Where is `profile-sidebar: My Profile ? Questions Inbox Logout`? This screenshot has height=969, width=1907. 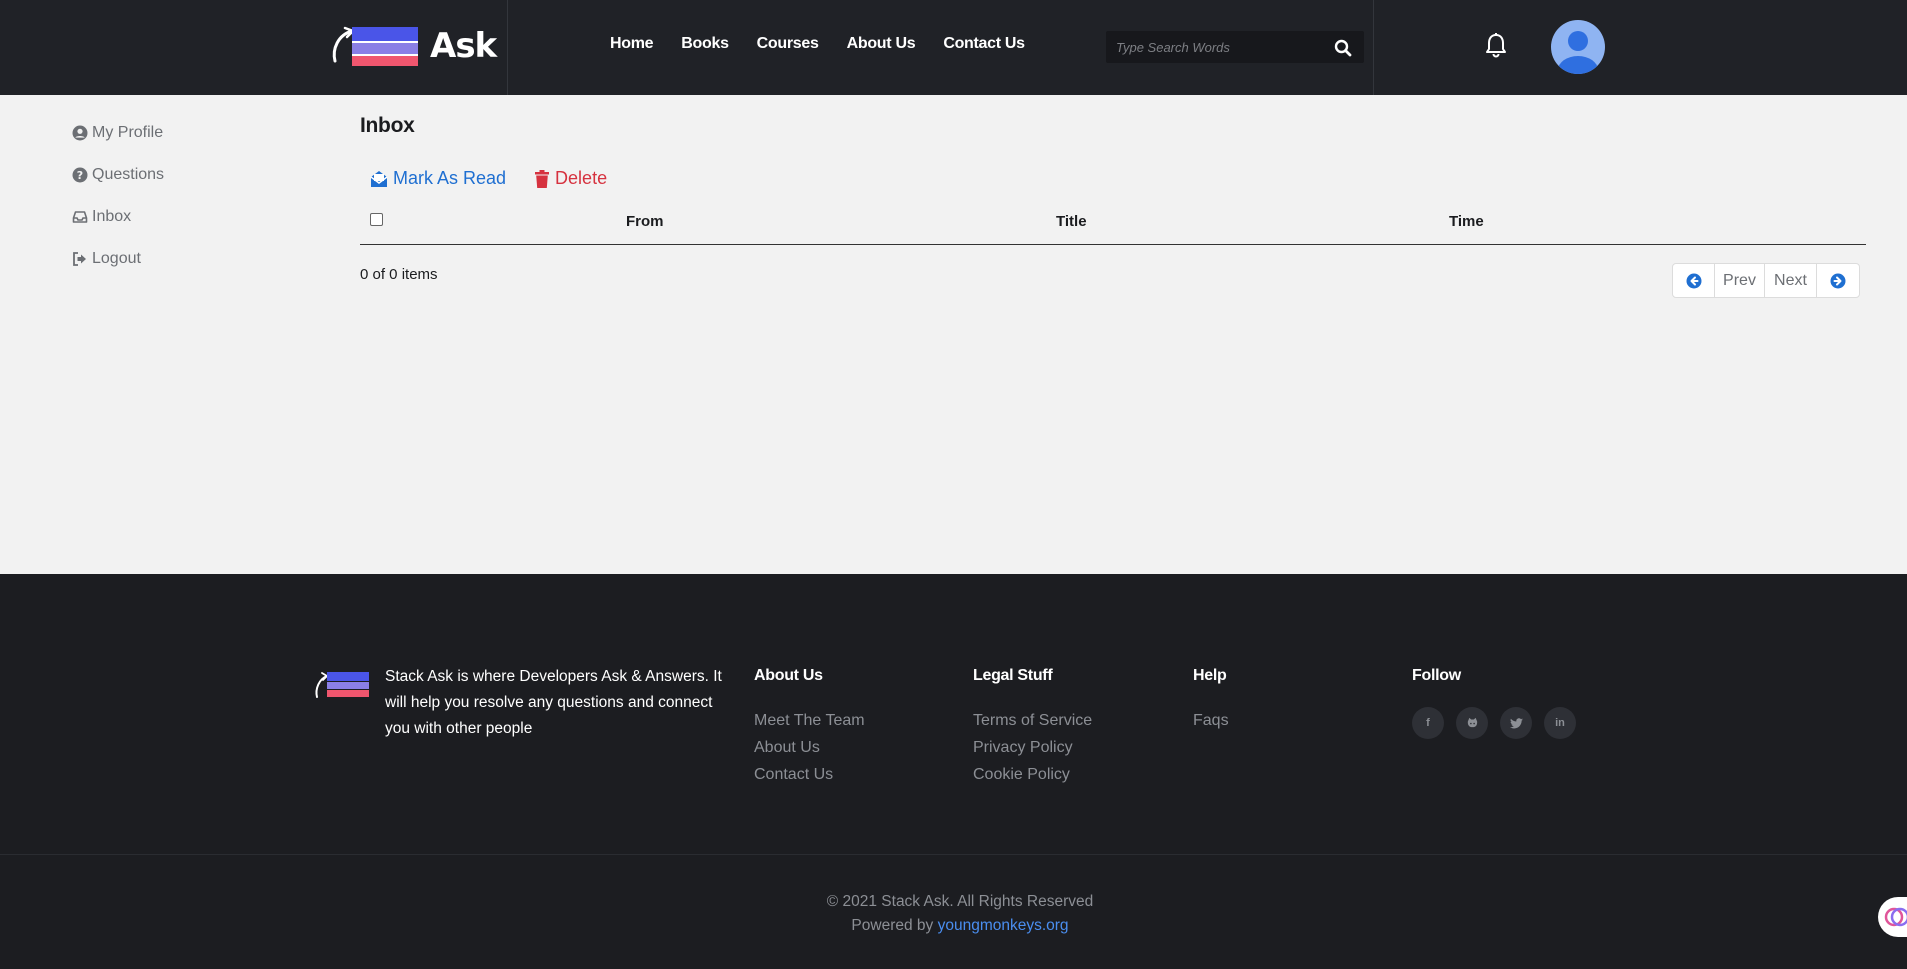 profile-sidebar: My Profile ? Questions Inbox Logout is located at coordinates (118, 207).